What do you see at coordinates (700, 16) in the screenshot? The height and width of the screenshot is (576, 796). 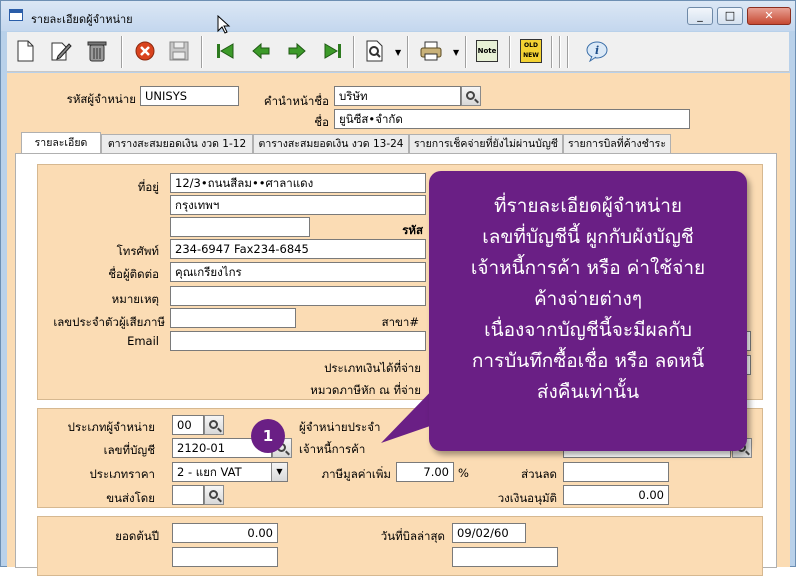 I see `minimize-button: _` at bounding box center [700, 16].